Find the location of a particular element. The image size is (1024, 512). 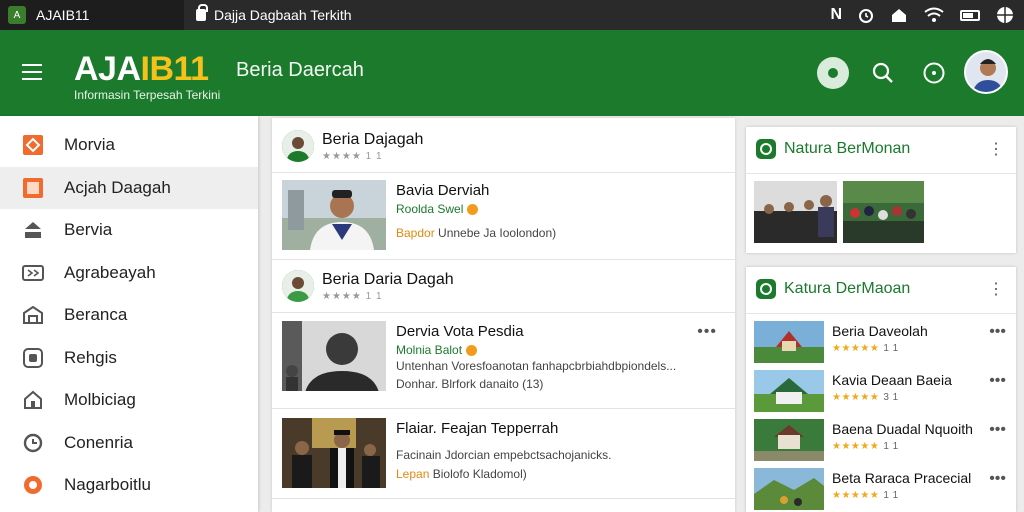

sidebar-item-3: Agrabeayah is located at coordinates (129, 273).